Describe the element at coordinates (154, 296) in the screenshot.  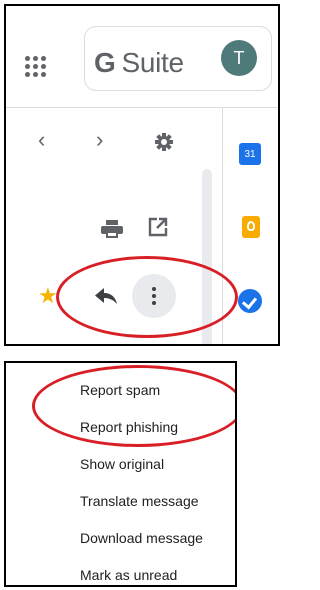
I see `more-options-button` at that location.